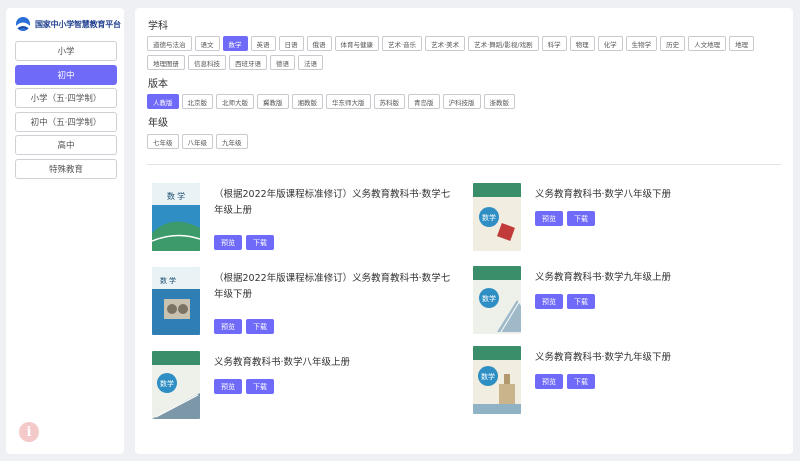 The width and height of the screenshot is (800, 461). I want to click on subject-chip: 信息科技, so click(207, 62).